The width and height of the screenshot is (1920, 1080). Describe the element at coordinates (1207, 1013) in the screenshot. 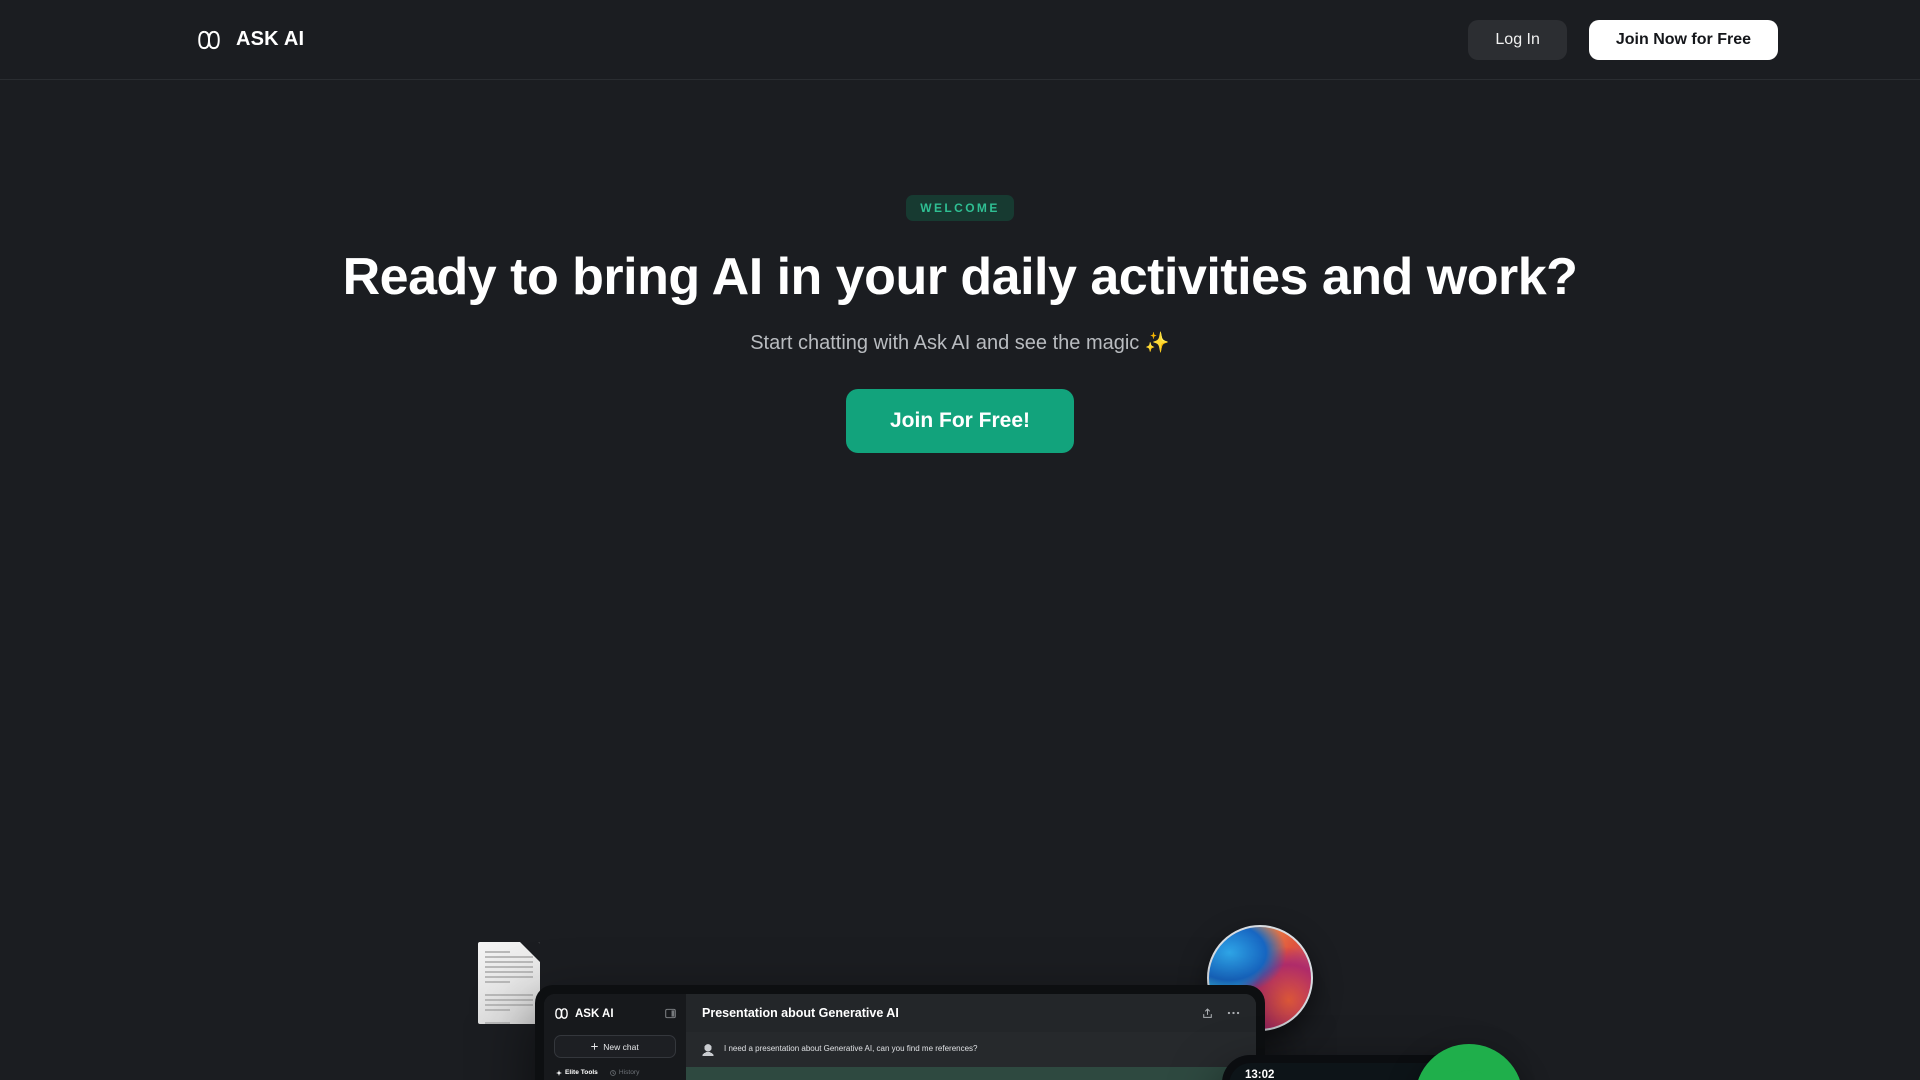

I see `share-icon` at that location.